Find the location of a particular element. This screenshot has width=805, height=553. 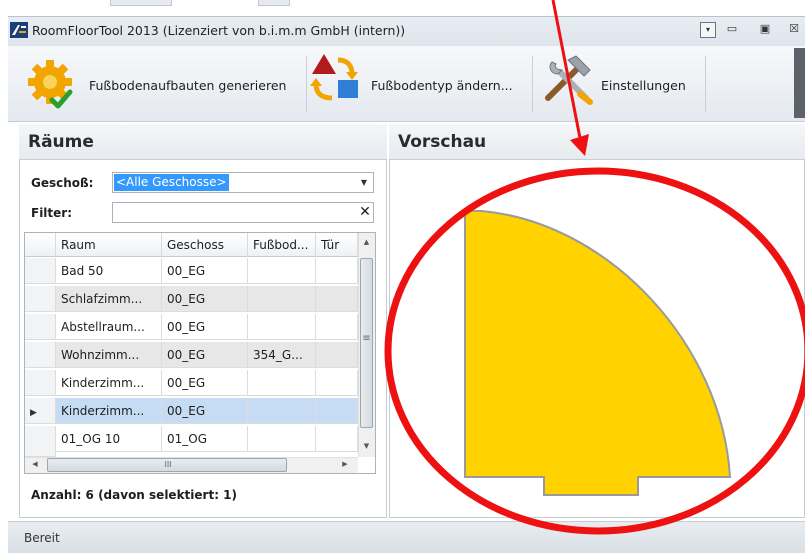

clear-filter-icon: ✕ is located at coordinates (365, 212).